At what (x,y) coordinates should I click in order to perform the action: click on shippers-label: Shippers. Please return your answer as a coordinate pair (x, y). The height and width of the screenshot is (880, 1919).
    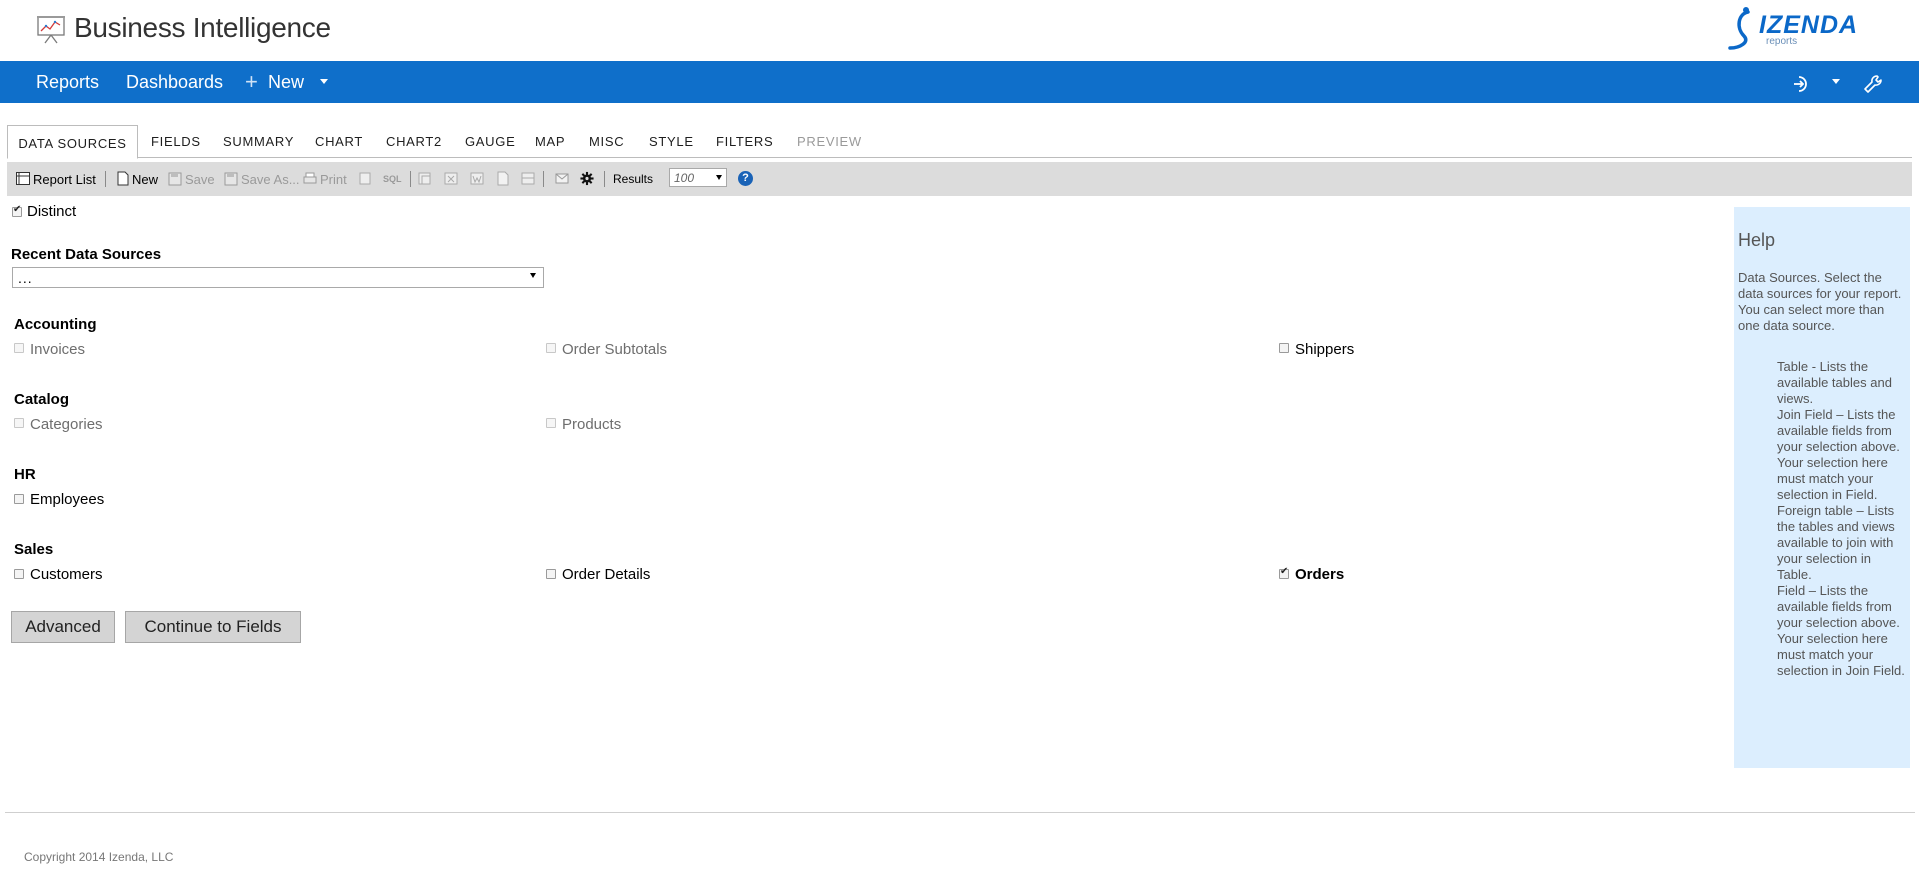
    Looking at the image, I should click on (1325, 349).